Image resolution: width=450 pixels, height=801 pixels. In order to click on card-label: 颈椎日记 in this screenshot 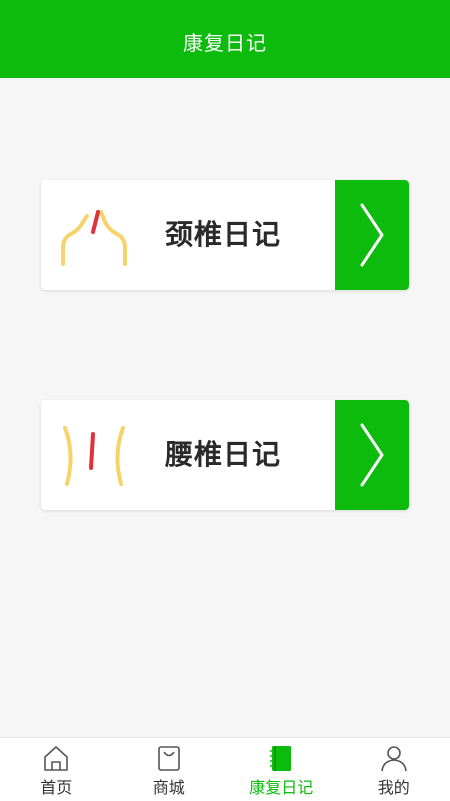, I will do `click(223, 235)`.